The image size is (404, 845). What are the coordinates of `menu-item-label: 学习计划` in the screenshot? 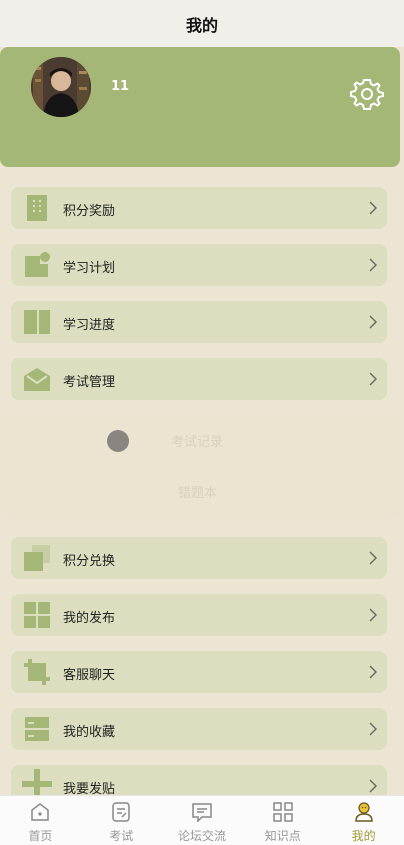 It's located at (89, 268).